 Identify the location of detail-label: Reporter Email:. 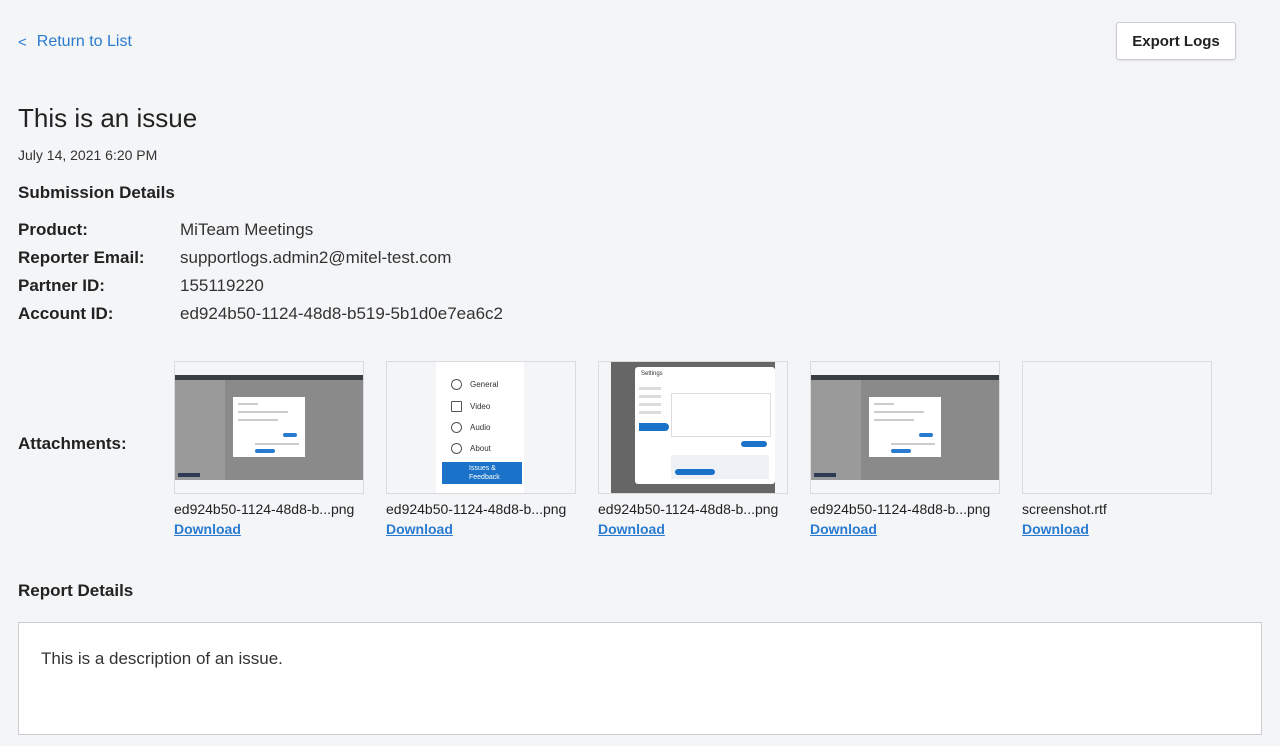
(81, 257).